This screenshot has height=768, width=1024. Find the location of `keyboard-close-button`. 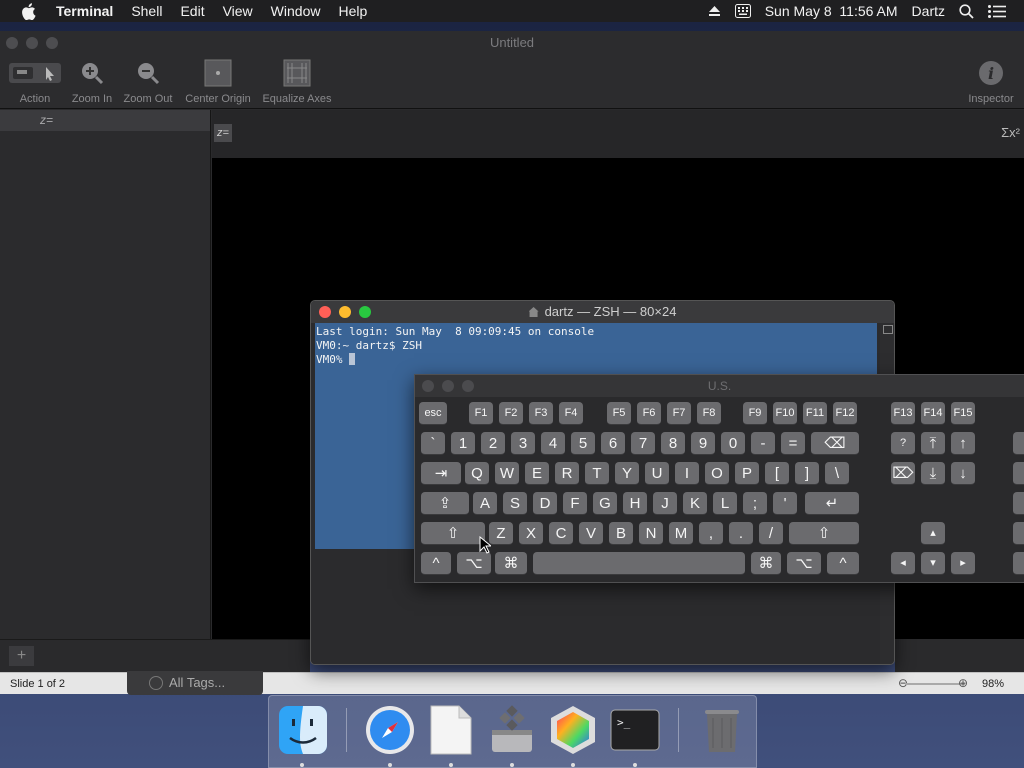

keyboard-close-button is located at coordinates (428, 386).